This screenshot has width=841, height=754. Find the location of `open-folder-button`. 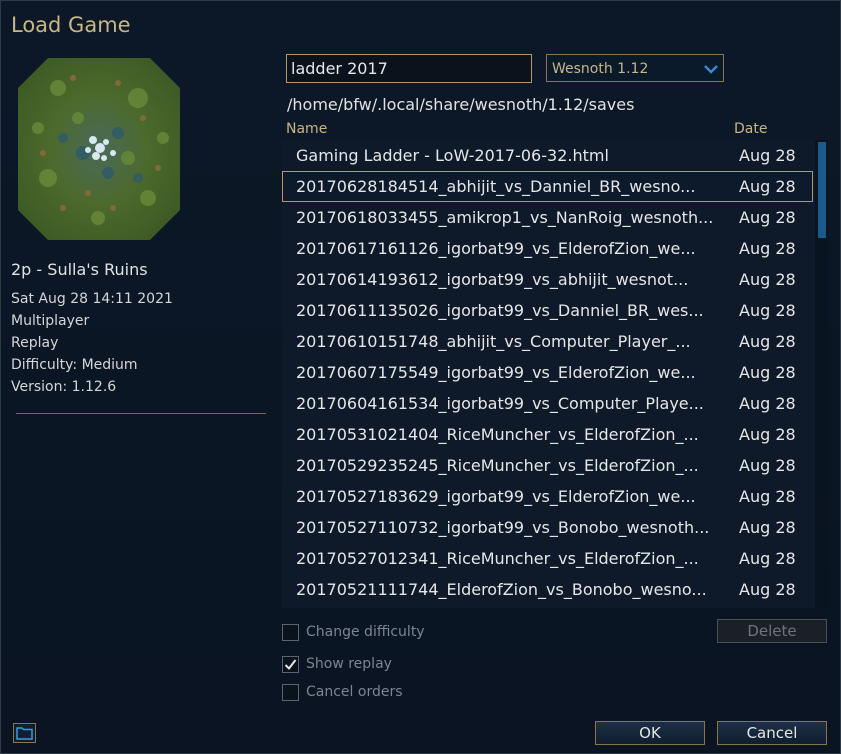

open-folder-button is located at coordinates (24, 733).